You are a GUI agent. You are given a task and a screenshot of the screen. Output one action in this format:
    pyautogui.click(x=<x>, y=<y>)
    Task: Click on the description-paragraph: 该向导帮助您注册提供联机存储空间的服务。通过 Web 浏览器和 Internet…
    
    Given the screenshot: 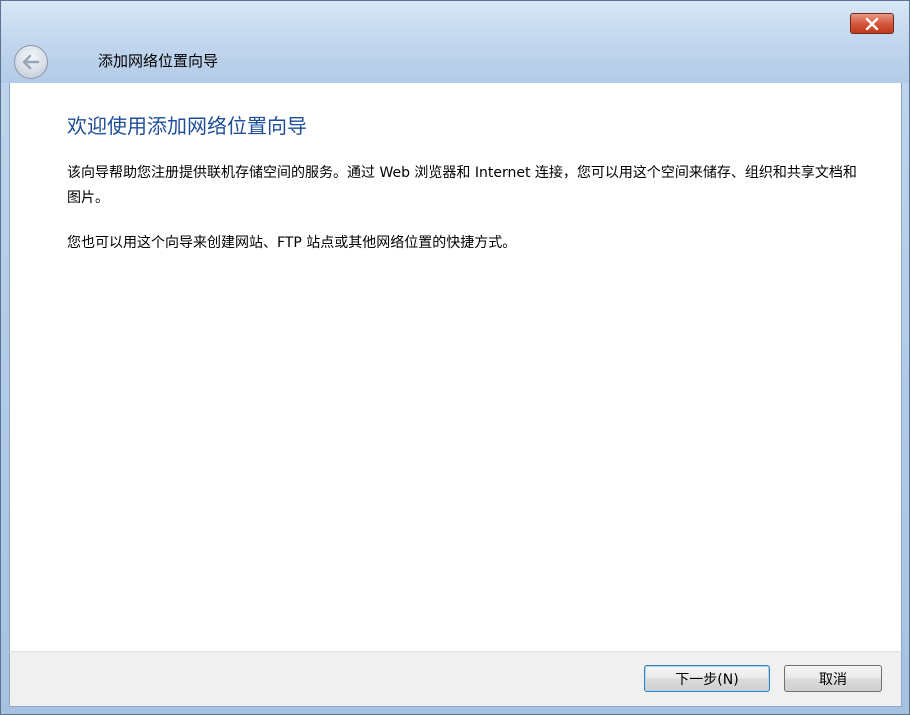 What is the action you would take?
    pyautogui.click(x=462, y=185)
    